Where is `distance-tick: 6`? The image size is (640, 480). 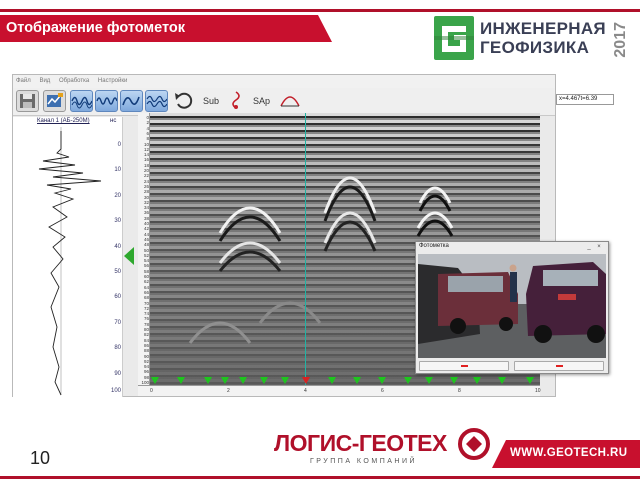
distance-tick: 6 is located at coordinates (382, 391).